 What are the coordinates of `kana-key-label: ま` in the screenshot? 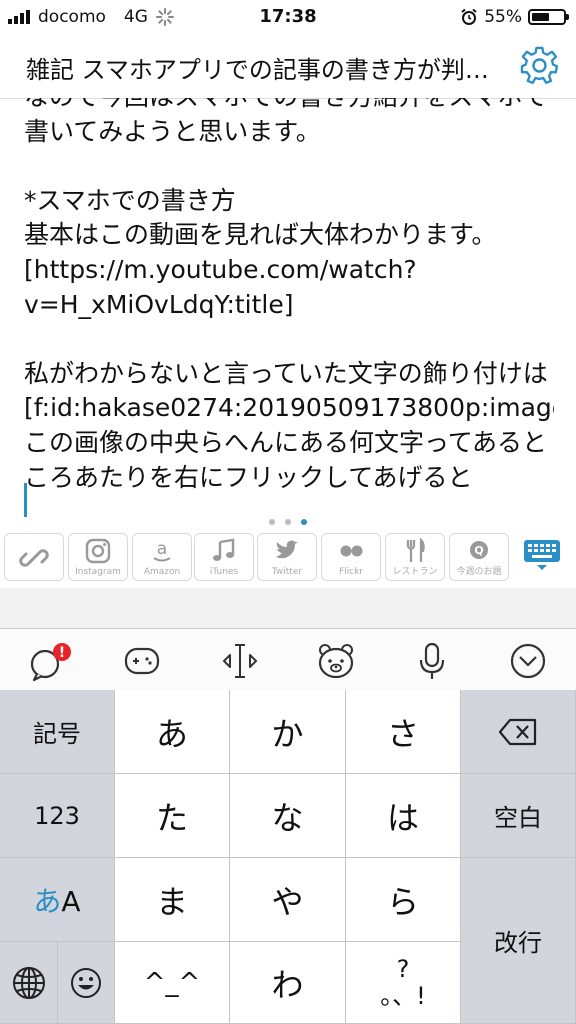 It's located at (171, 901).